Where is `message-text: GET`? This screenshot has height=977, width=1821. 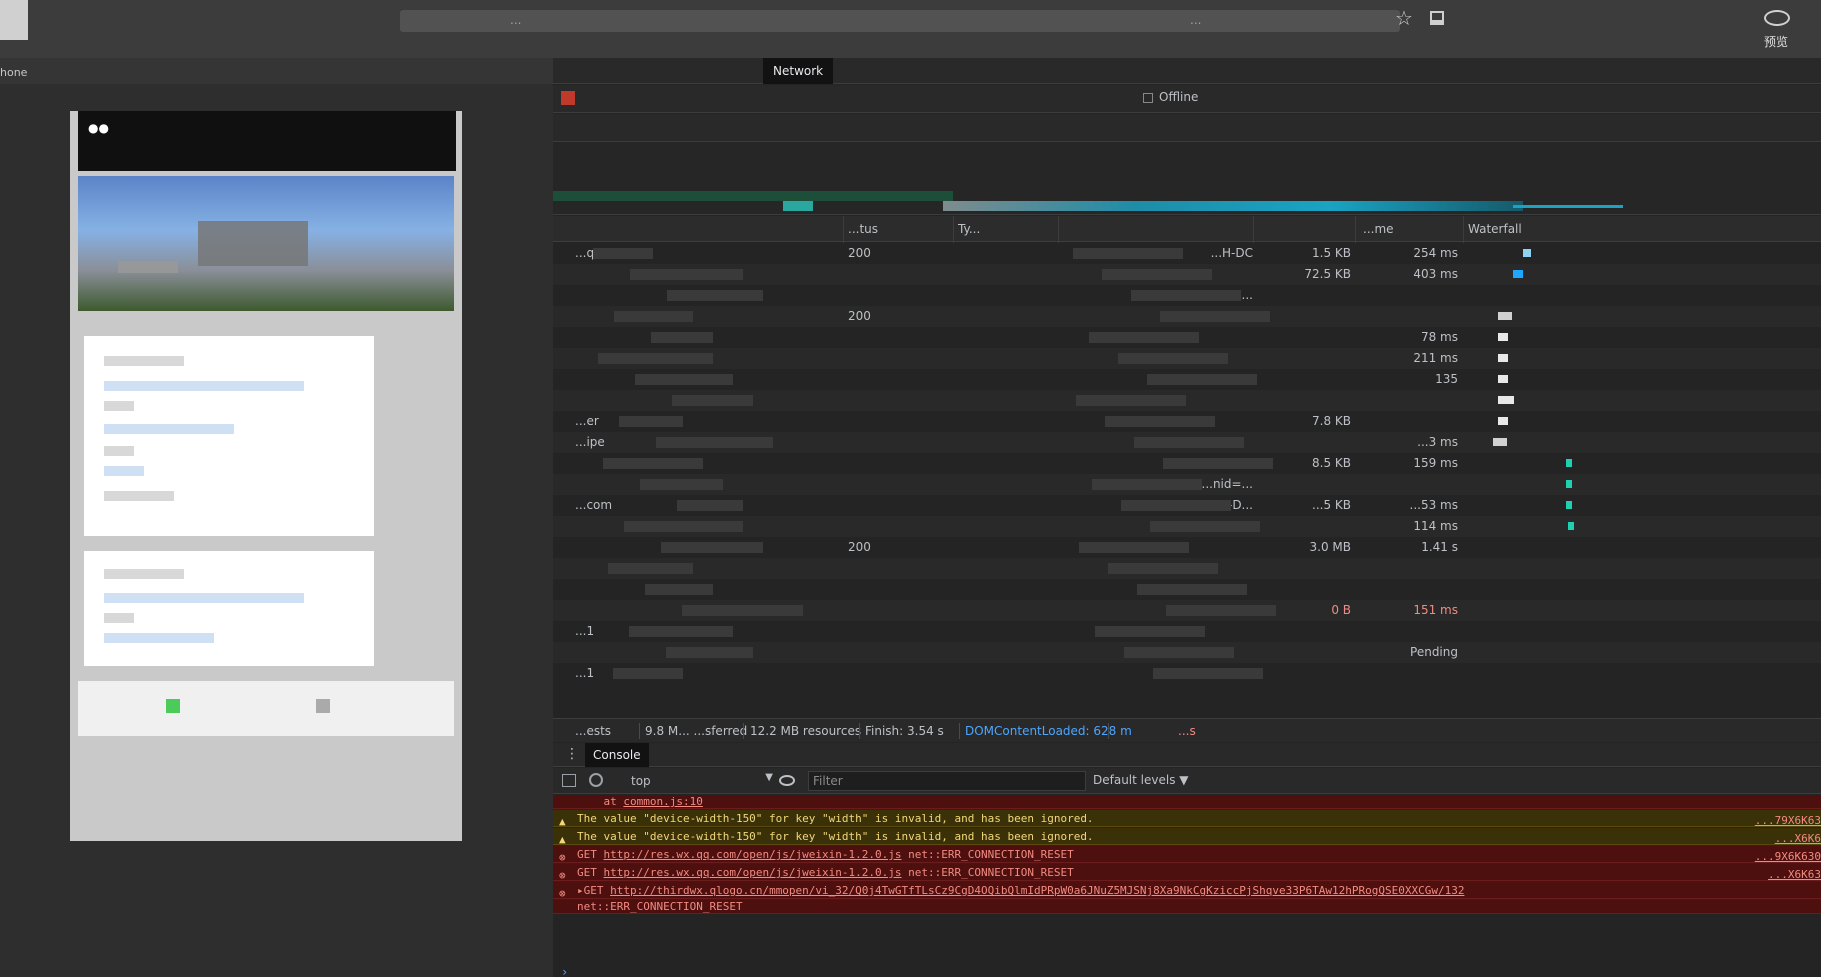 message-text: GET is located at coordinates (590, 872).